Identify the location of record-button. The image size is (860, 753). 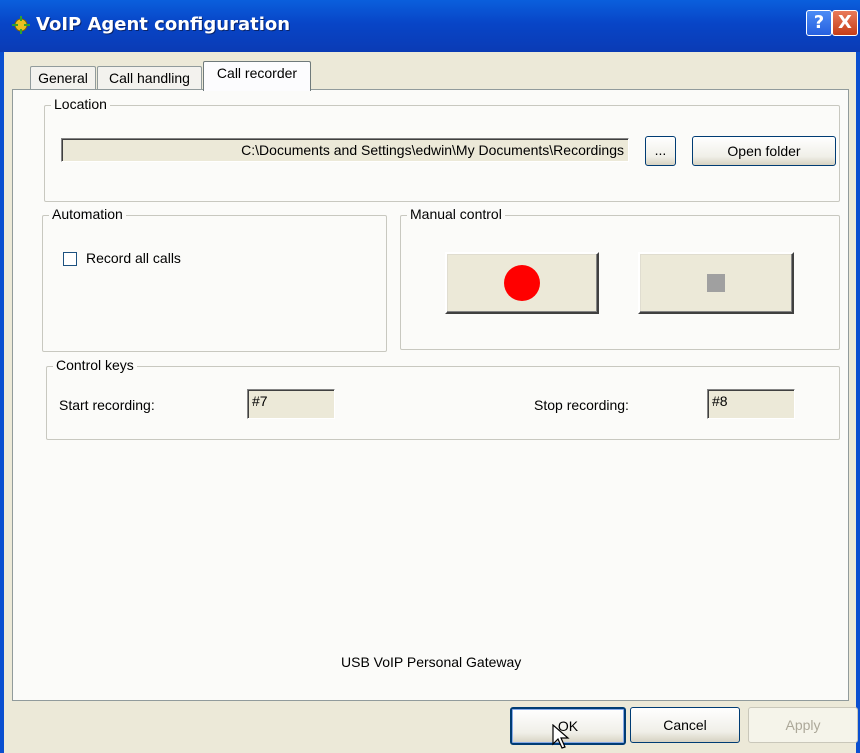
(522, 283).